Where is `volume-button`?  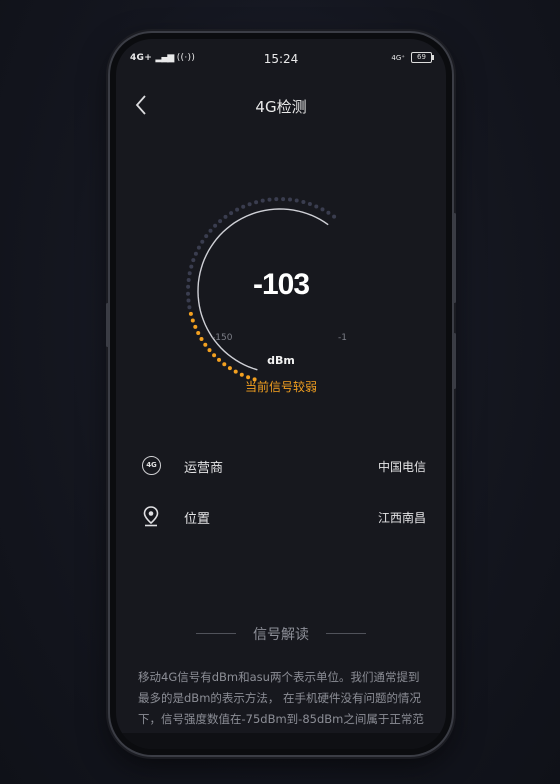 volume-button is located at coordinates (107, 325).